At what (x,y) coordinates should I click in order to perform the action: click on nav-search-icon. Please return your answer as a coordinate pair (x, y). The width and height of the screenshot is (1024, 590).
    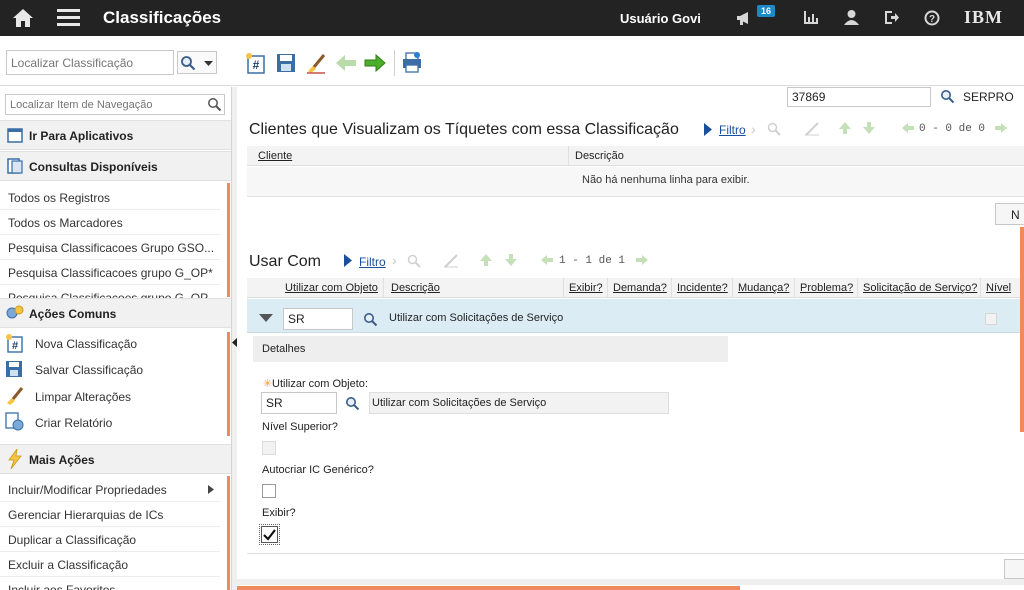
    Looking at the image, I should click on (214, 104).